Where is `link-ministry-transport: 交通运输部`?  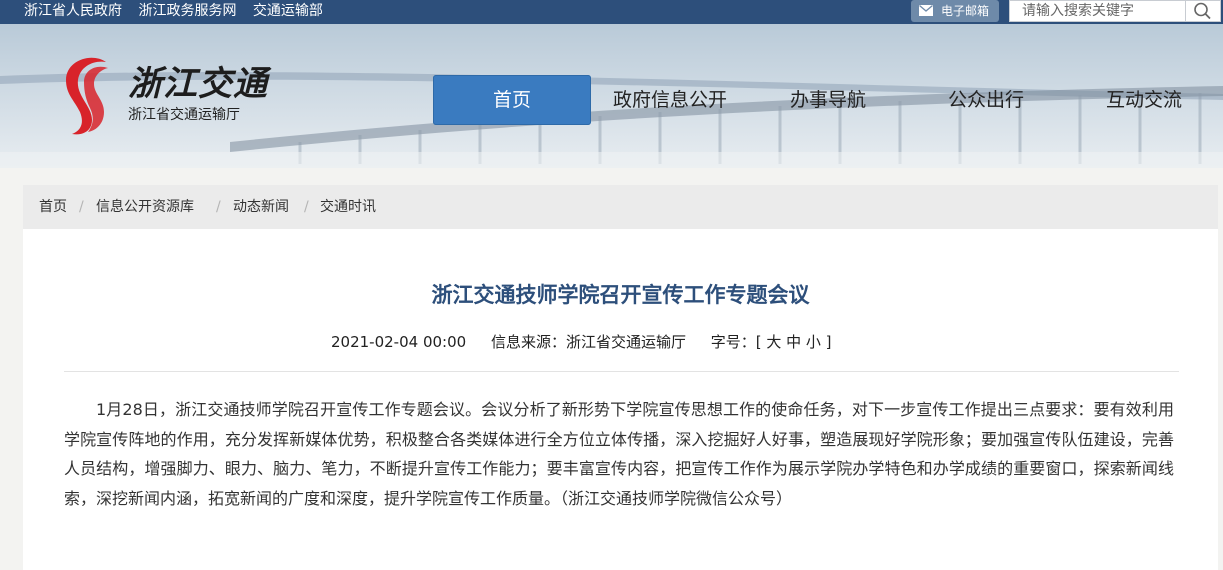
link-ministry-transport: 交通运输部 is located at coordinates (288, 11).